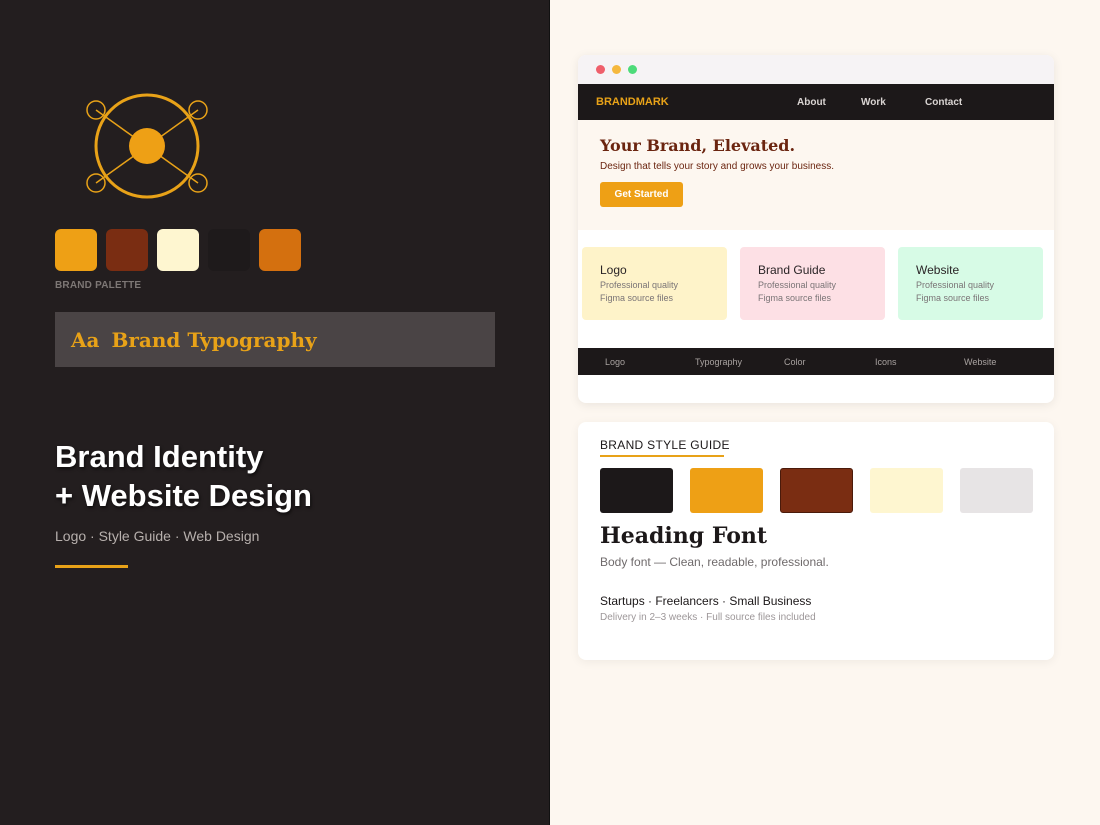 The image size is (1100, 825). Describe the element at coordinates (938, 270) in the screenshot. I see `card-title: Website` at that location.